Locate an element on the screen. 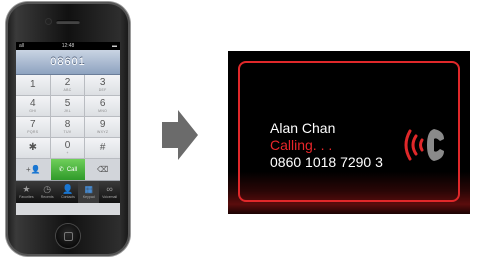 Image resolution: width=478 pixels, height=259 pixels. add-contact-button: +👤 is located at coordinates (33, 169).